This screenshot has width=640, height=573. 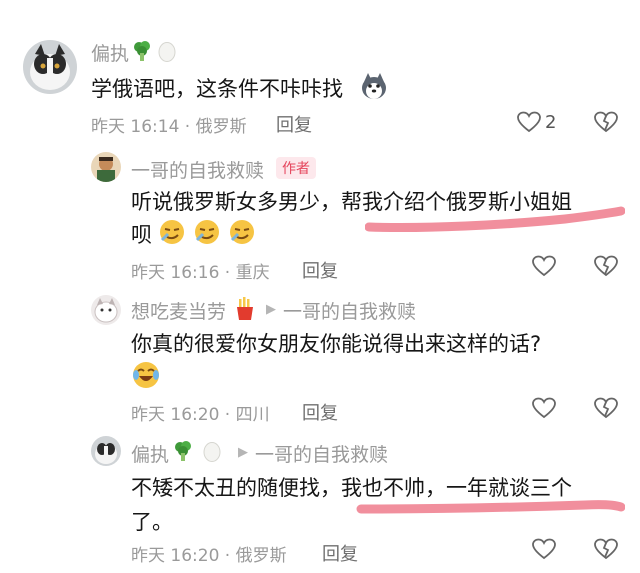 I want to click on comment-meta: 昨天 16:20 · 四川, so click(x=200, y=415).